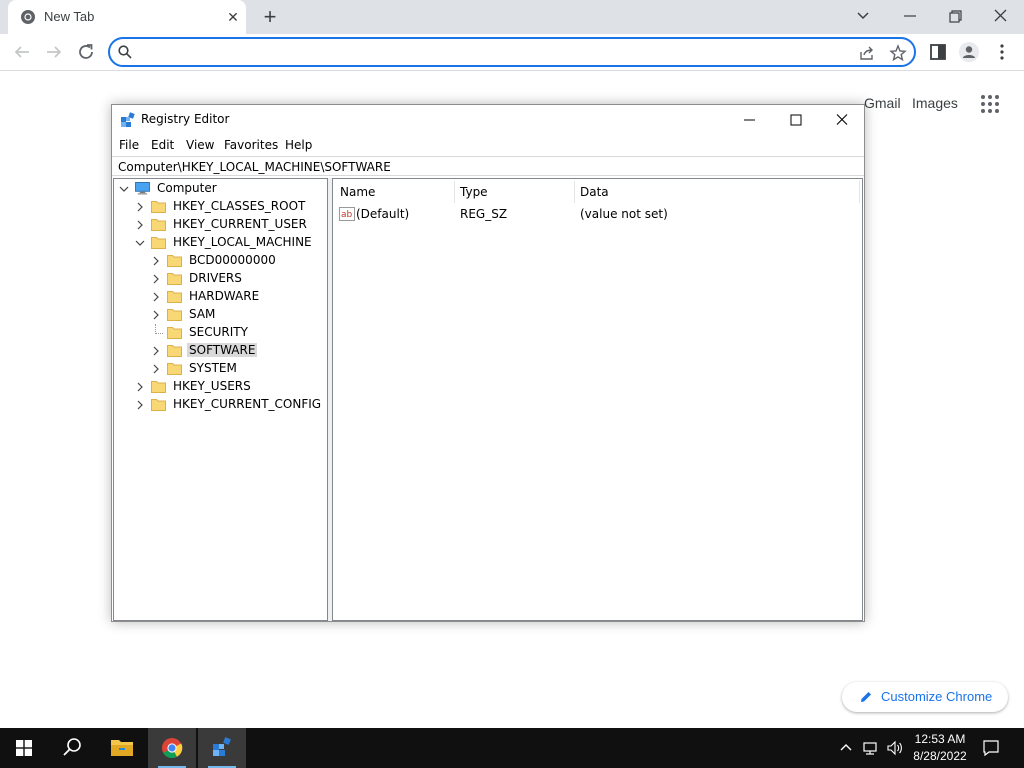  What do you see at coordinates (866, 697) in the screenshot?
I see `pencil-icon` at bounding box center [866, 697].